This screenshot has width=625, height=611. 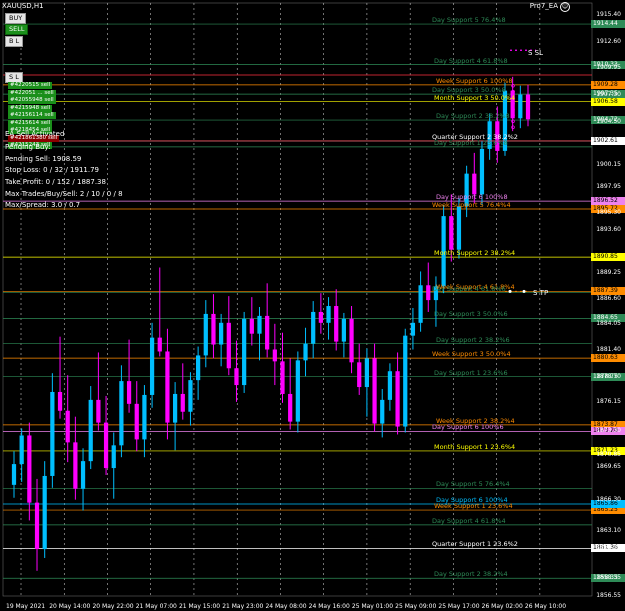 I want to click on sell-button: SELL, so click(x=17, y=29).